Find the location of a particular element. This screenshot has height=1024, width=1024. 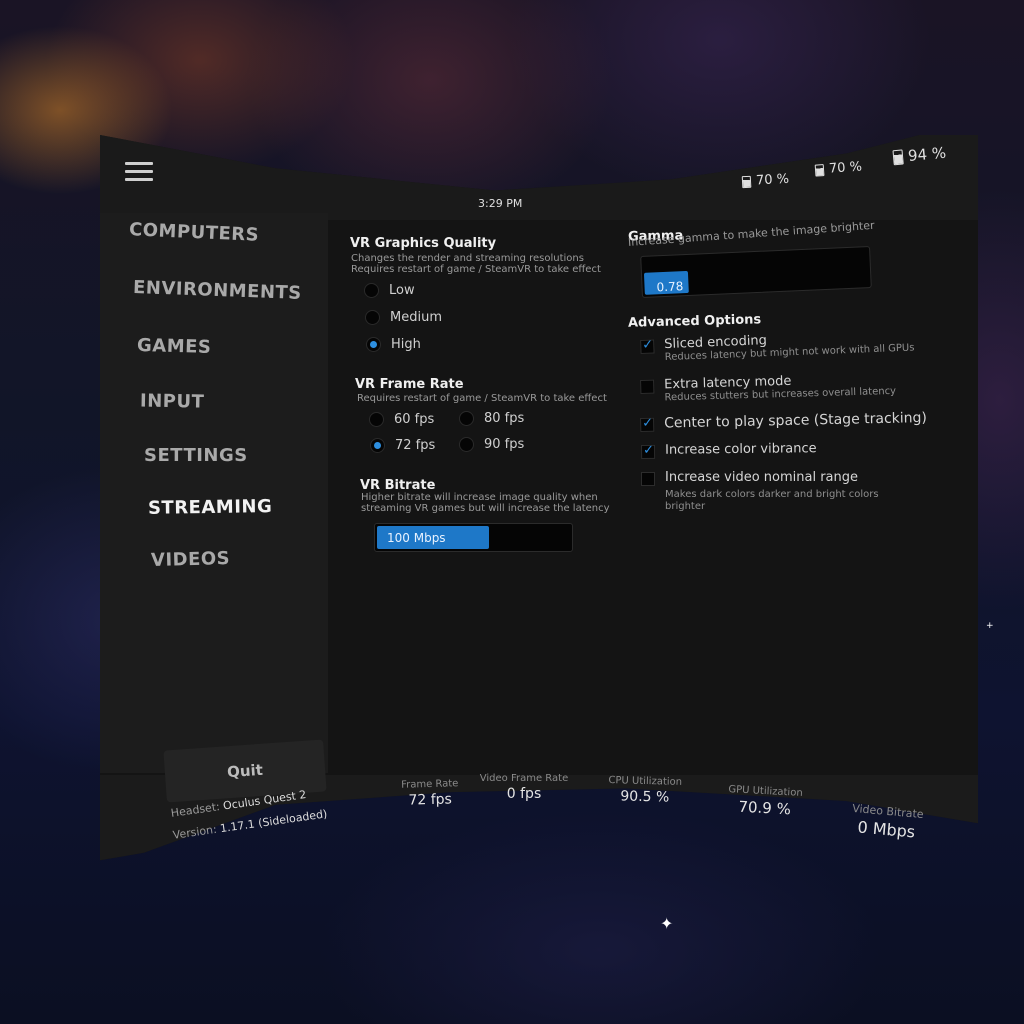

radio-80fps: 80 fps is located at coordinates (491, 418).